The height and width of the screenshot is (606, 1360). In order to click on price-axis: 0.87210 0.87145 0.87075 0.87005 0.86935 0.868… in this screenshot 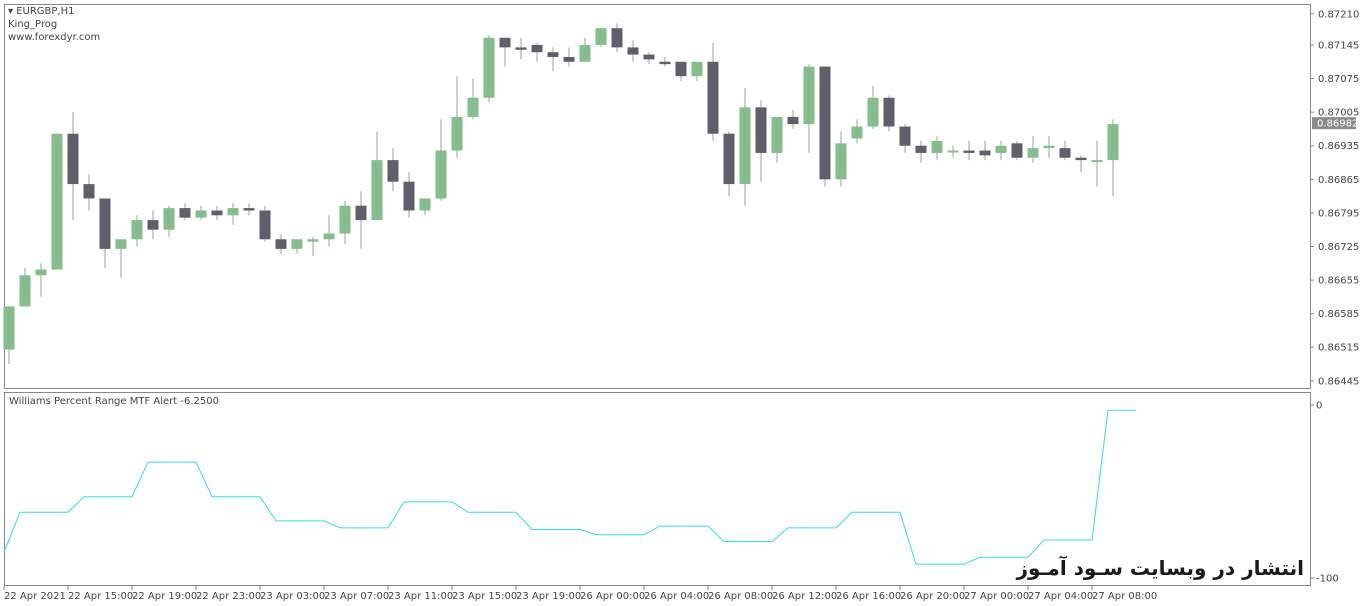, I will do `click(1334, 198)`.